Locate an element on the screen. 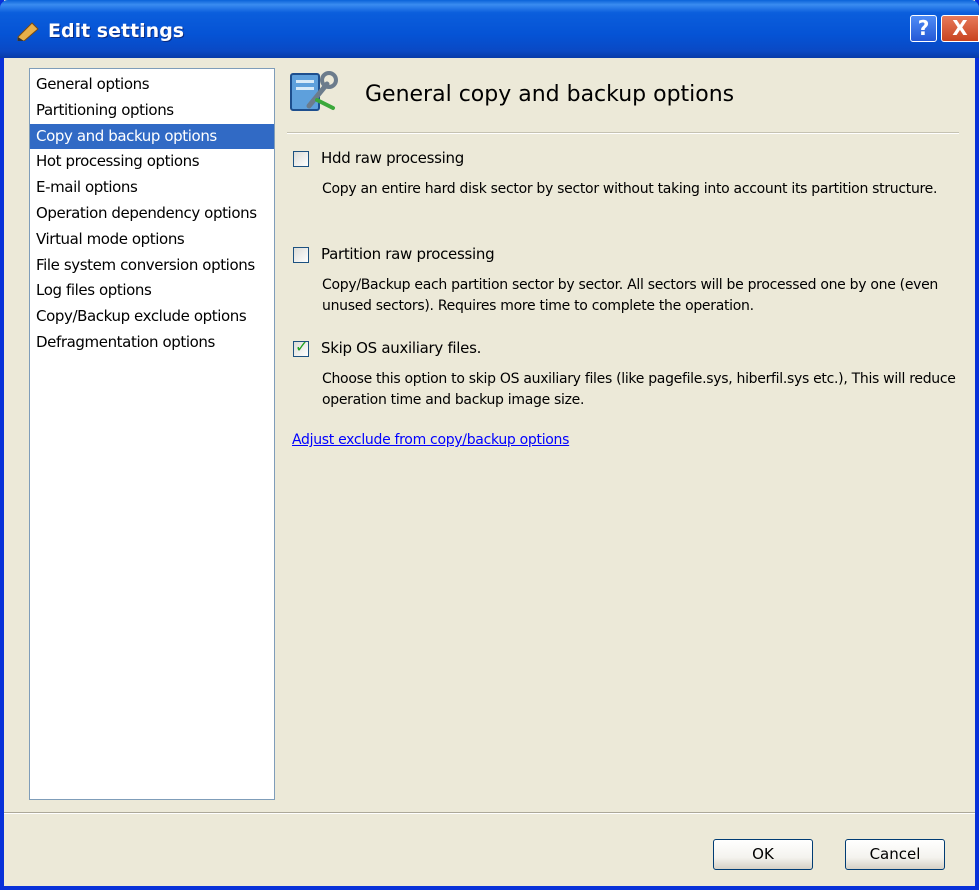 The width and height of the screenshot is (979, 890). ok-button: OK is located at coordinates (763, 854).